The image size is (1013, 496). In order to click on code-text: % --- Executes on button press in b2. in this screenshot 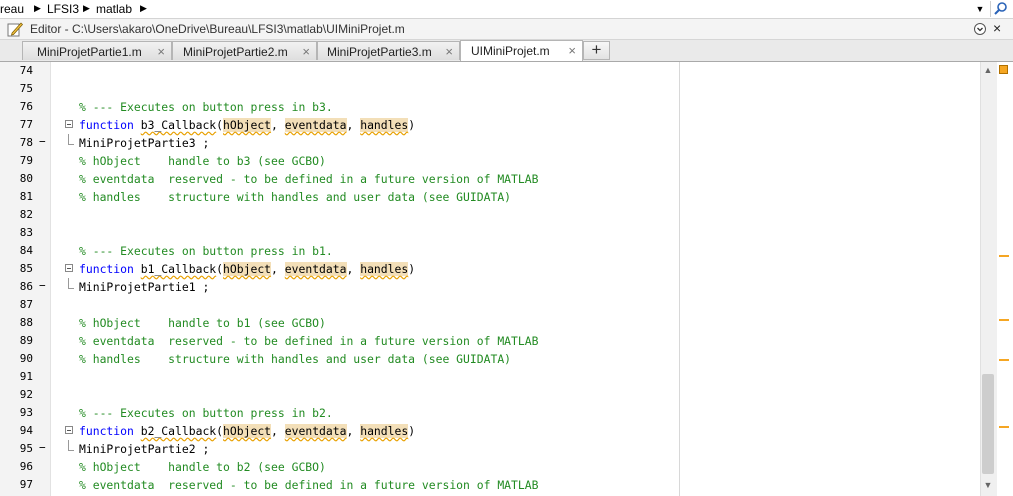, I will do `click(206, 413)`.